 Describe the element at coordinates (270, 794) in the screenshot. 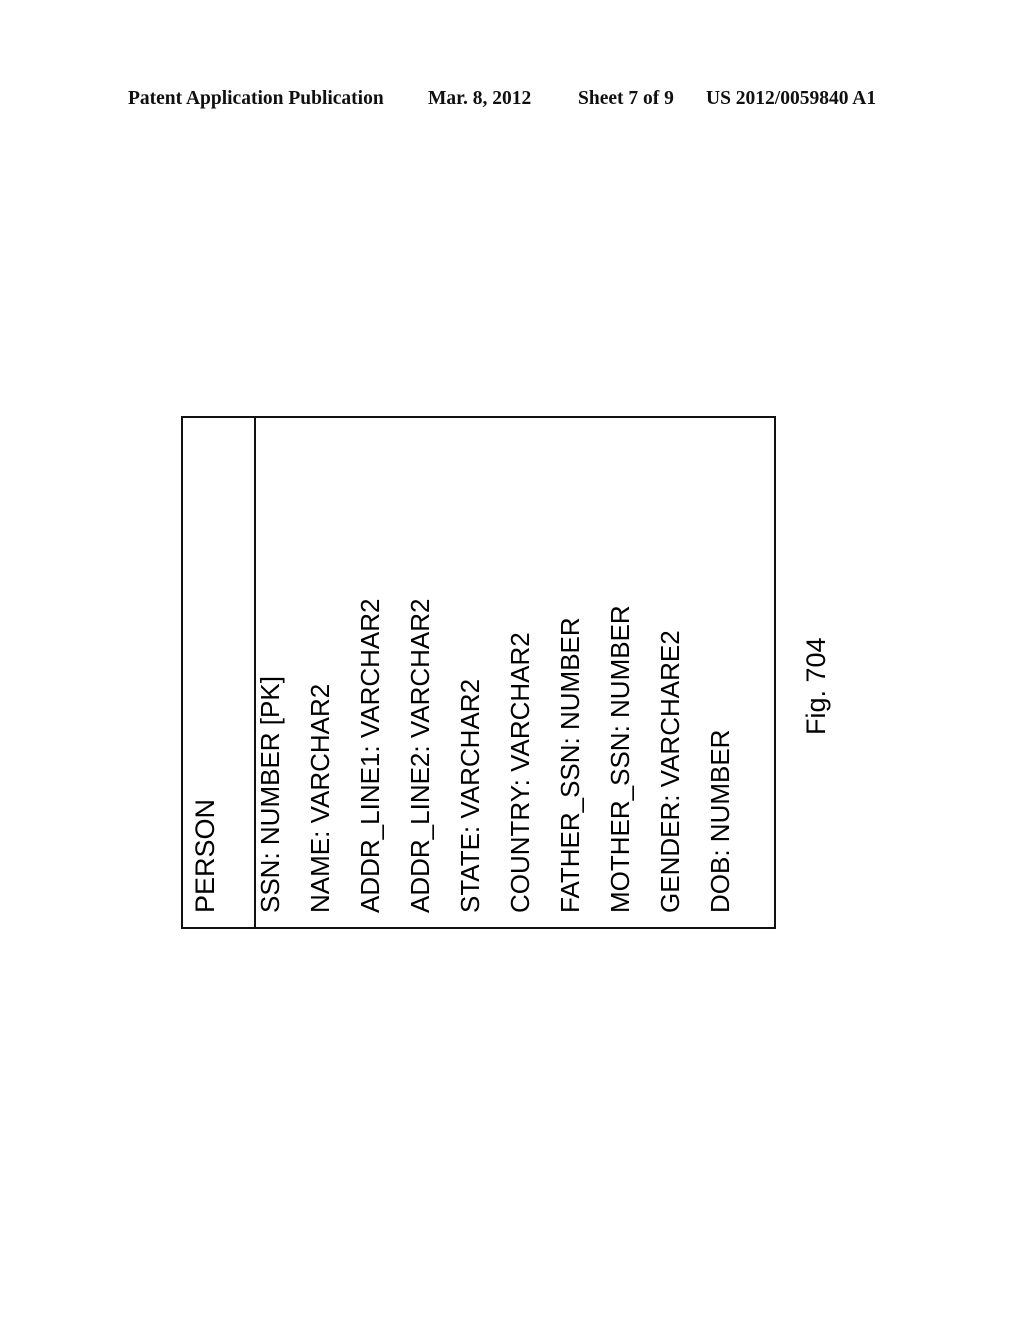

I see `attribute-label: SSN: NUMBER [PK]` at that location.